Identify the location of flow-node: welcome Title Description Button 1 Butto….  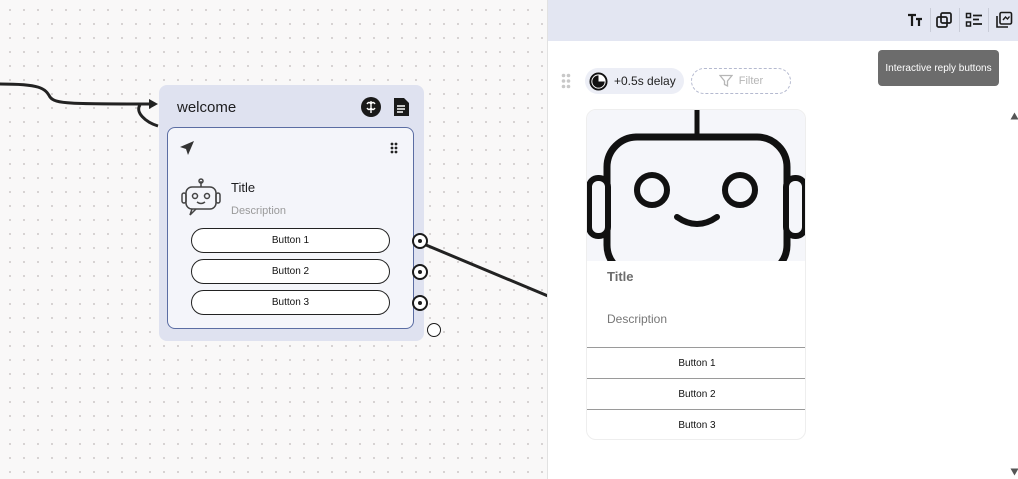
(291, 213).